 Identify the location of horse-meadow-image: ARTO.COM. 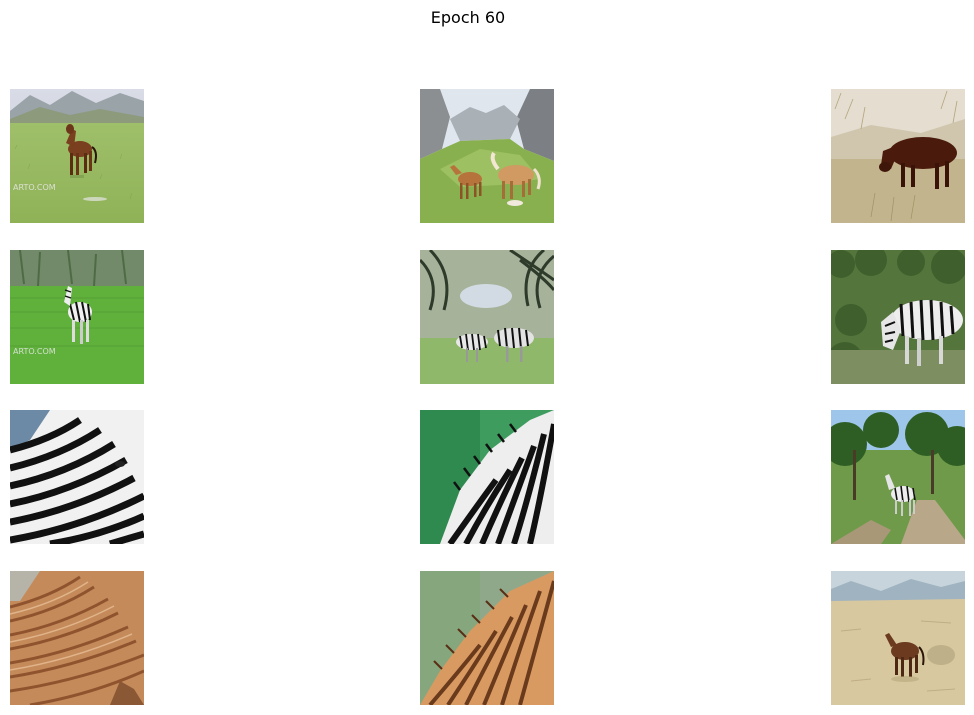
(77, 156).